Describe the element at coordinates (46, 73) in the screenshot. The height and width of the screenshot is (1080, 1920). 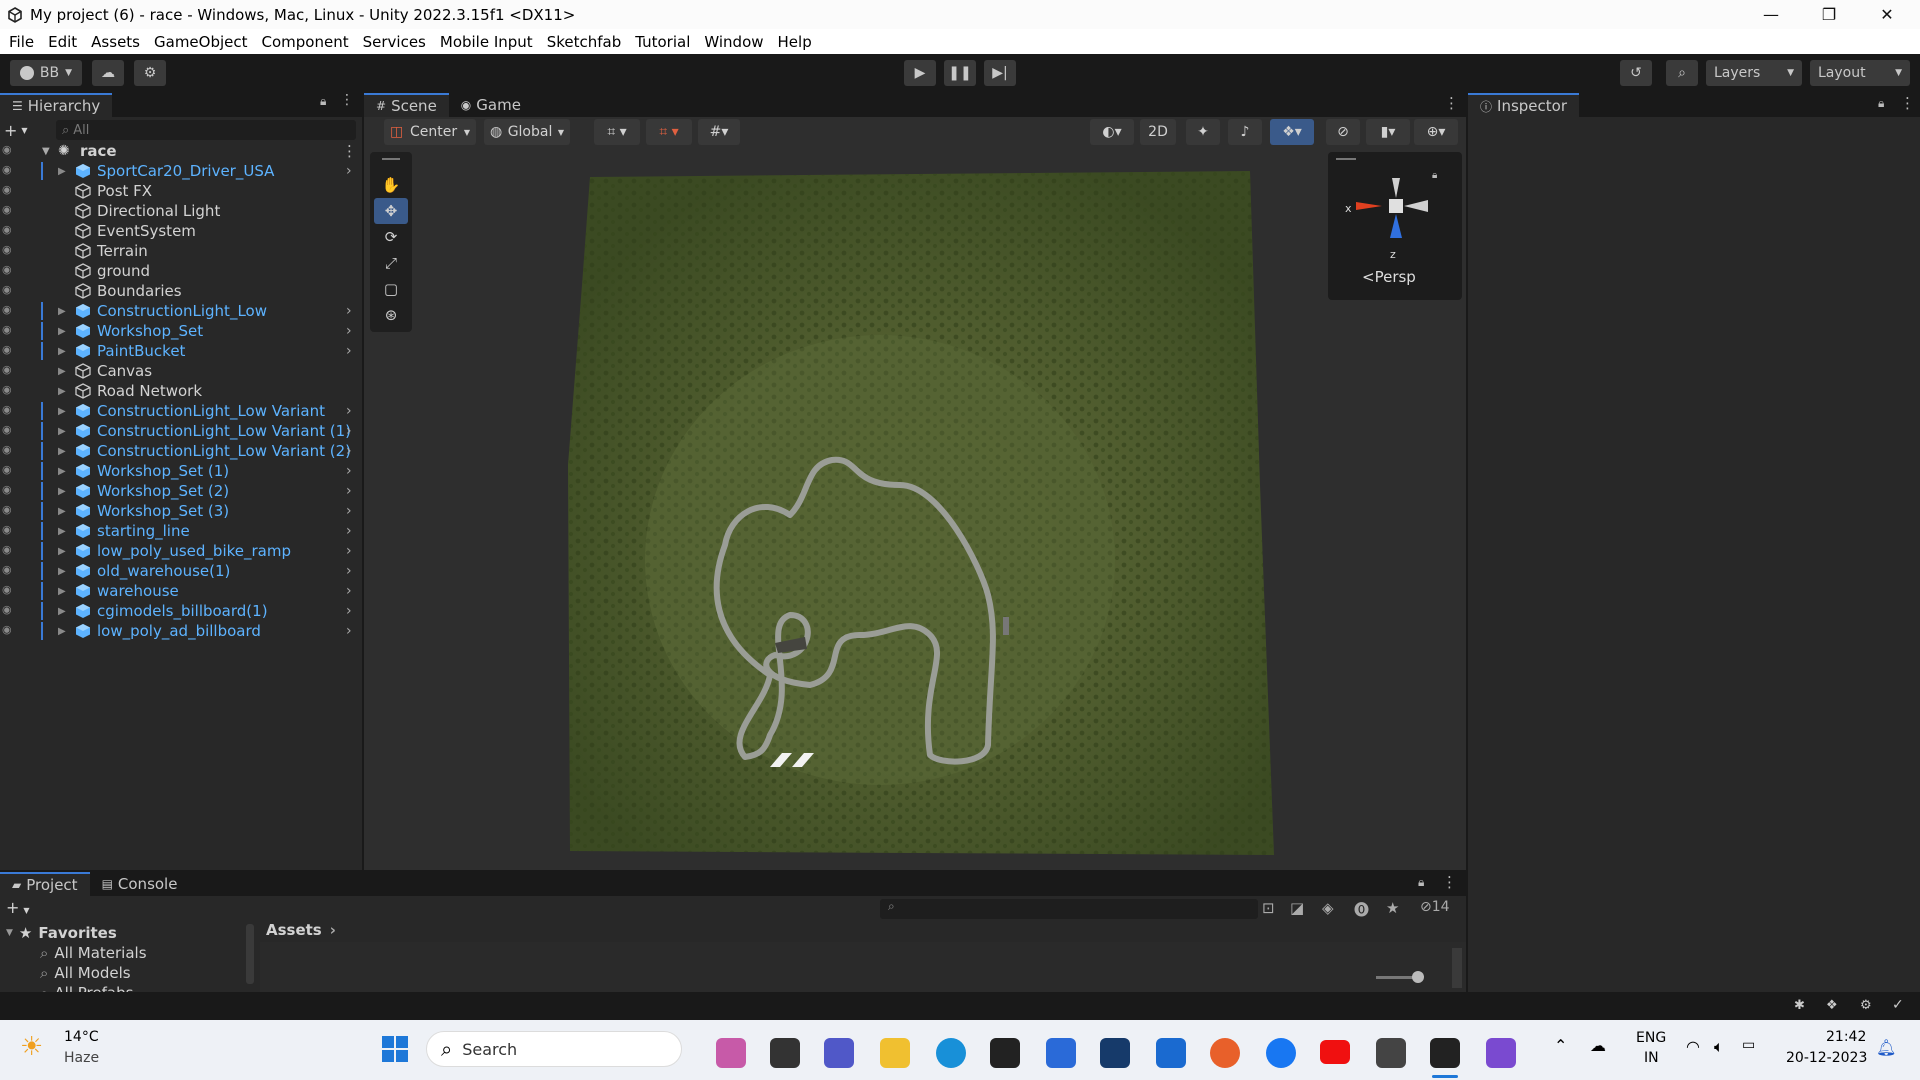
I see `account-dropdown: BB ▼` at that location.